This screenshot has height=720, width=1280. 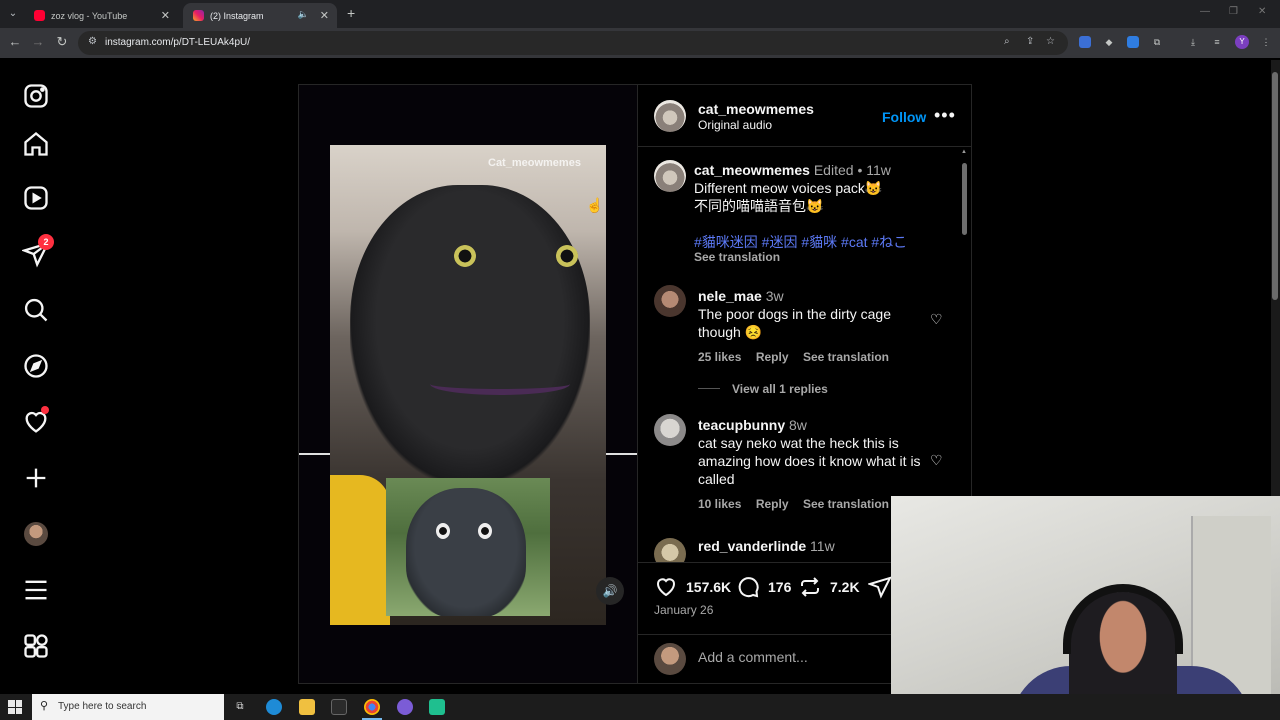 I want to click on author-avatar, so click(x=670, y=116).